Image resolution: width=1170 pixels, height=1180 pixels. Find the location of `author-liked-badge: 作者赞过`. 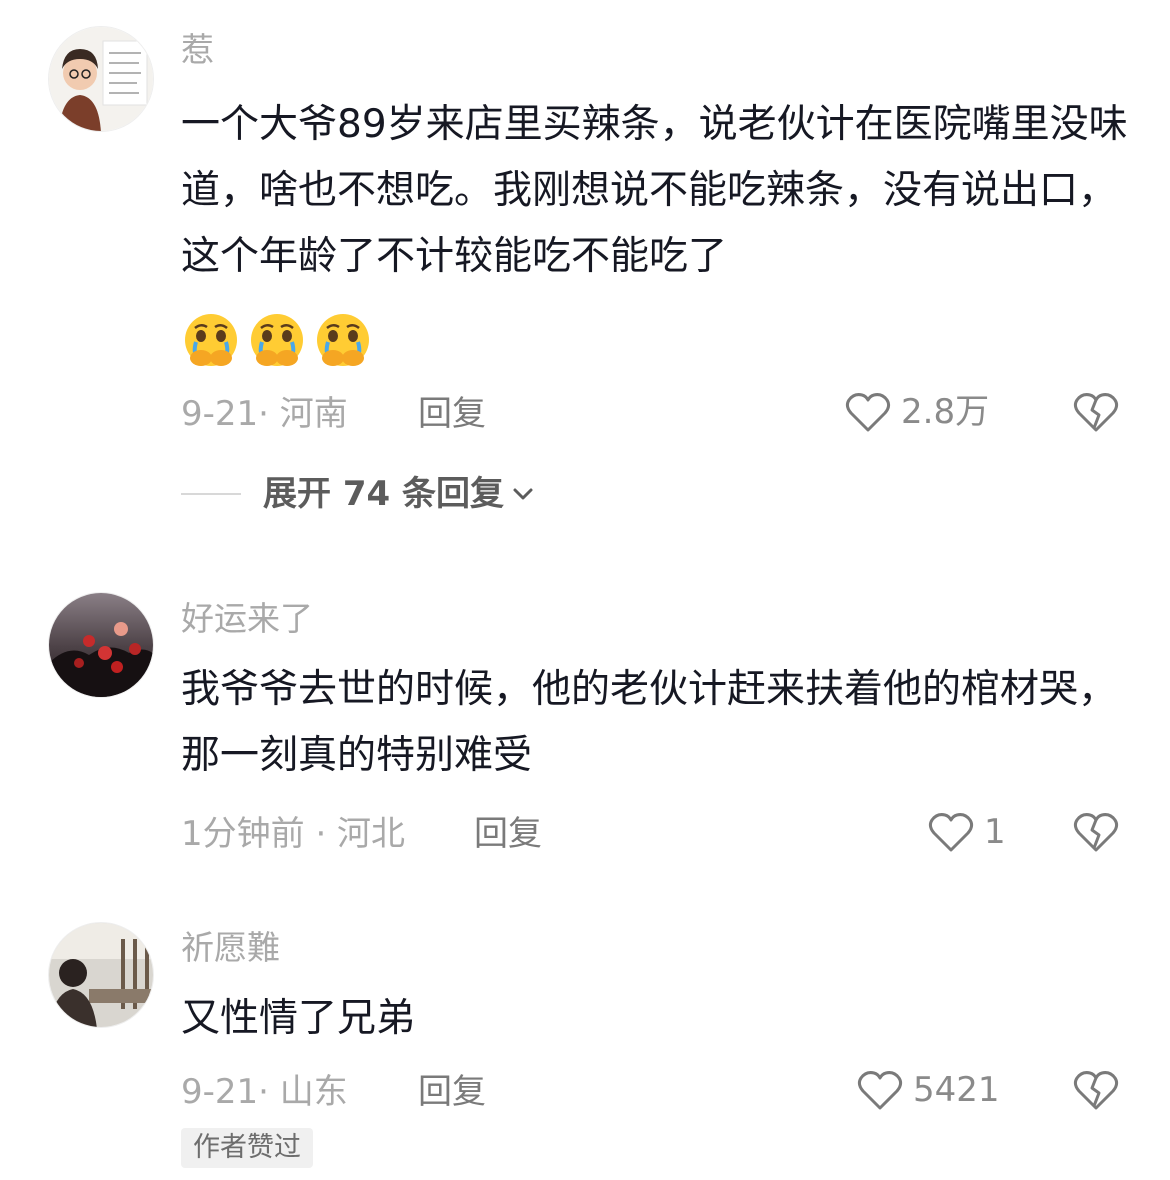

author-liked-badge: 作者赞过 is located at coordinates (247, 1148).